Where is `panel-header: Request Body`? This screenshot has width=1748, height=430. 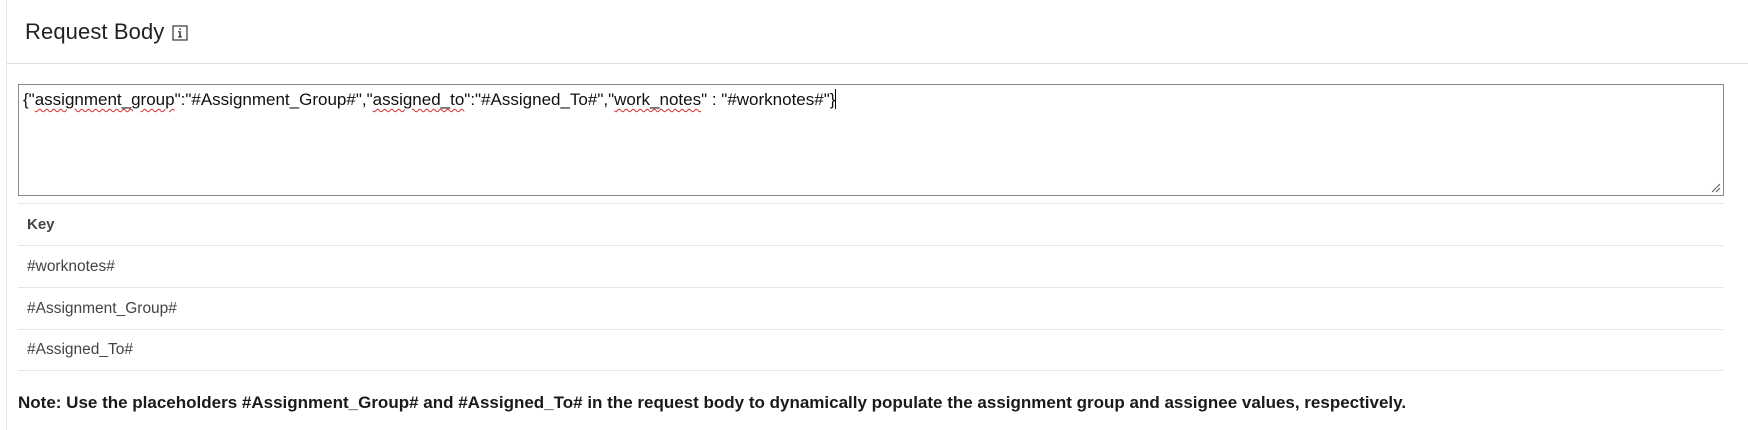
panel-header: Request Body is located at coordinates (877, 32).